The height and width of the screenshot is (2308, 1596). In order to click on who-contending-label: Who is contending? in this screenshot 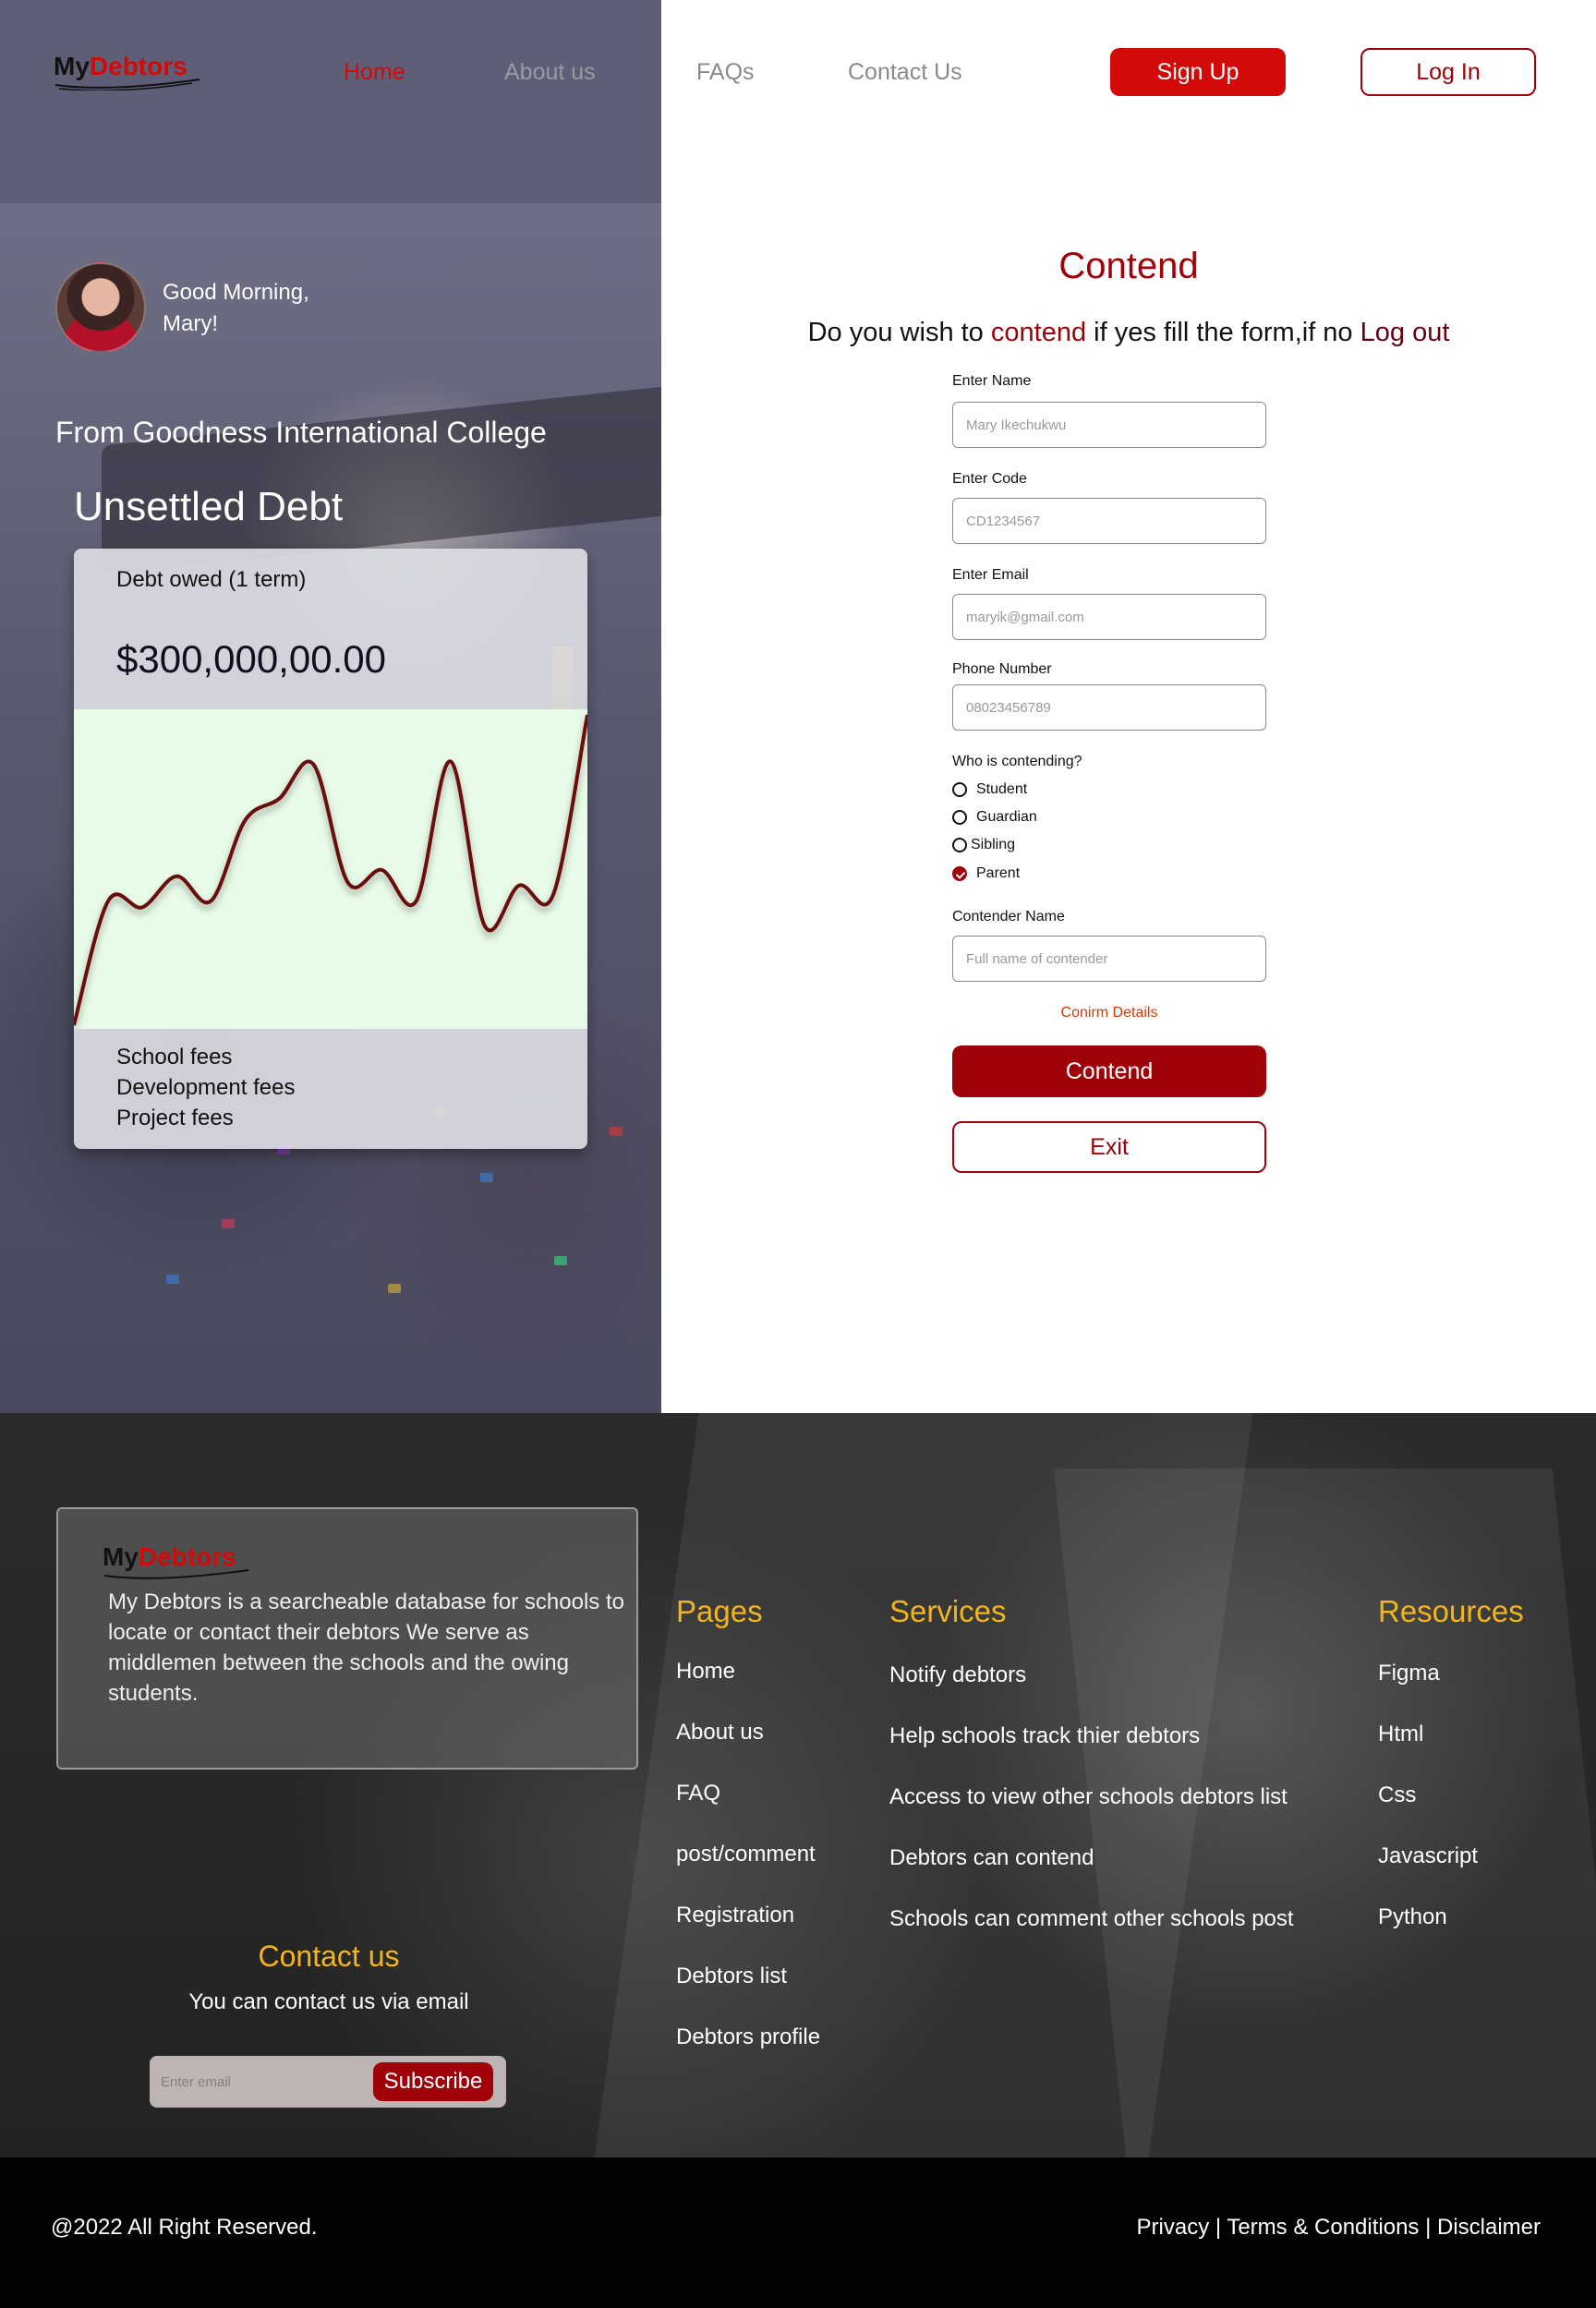, I will do `click(1017, 761)`.